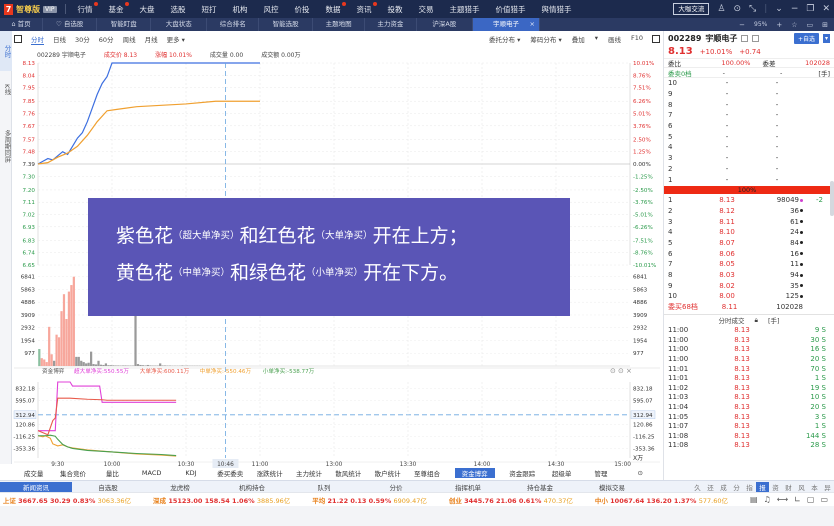  Describe the element at coordinates (814, 487) in the screenshot. I see `side-tab-icon: 本` at that location.